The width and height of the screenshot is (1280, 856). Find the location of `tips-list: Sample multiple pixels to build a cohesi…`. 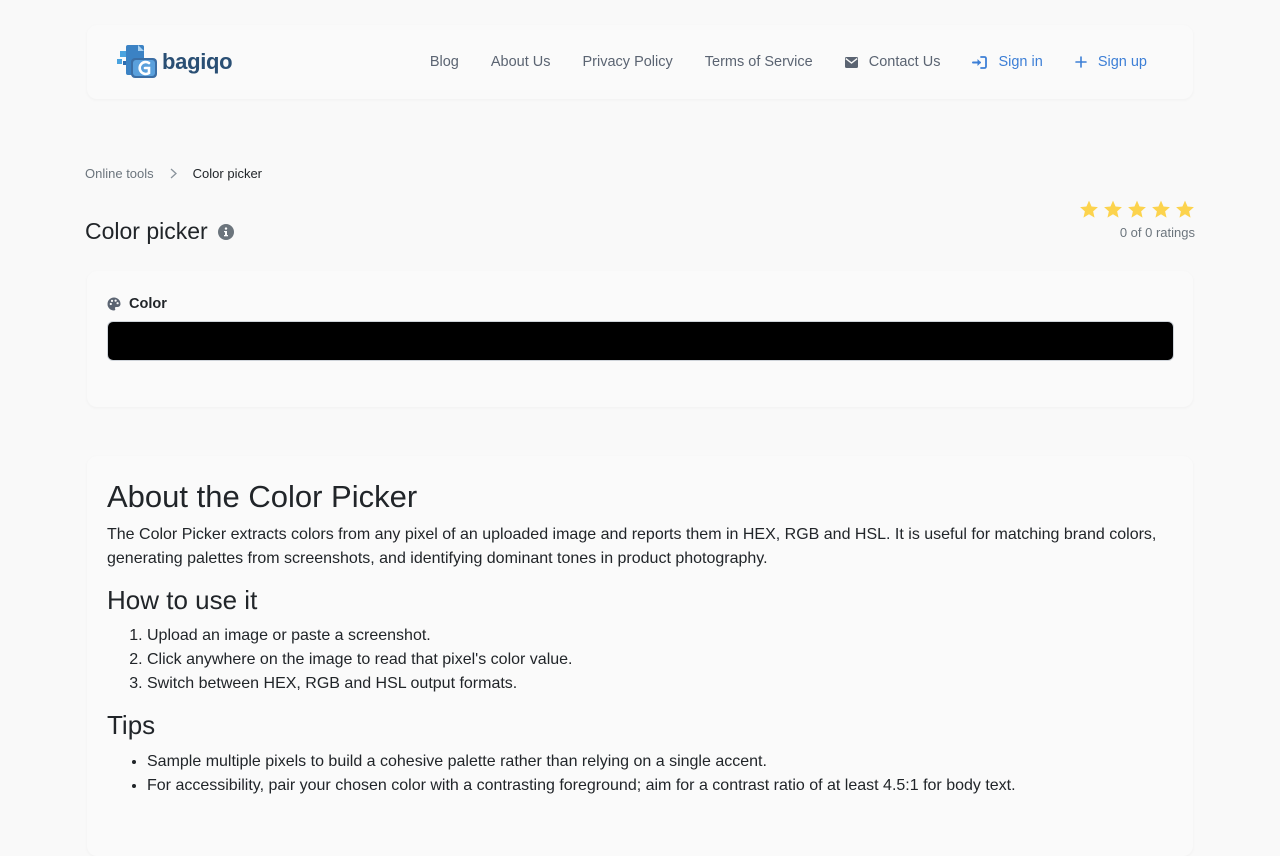

tips-list: Sample multiple pixels to build a cohesi… is located at coordinates (640, 774).